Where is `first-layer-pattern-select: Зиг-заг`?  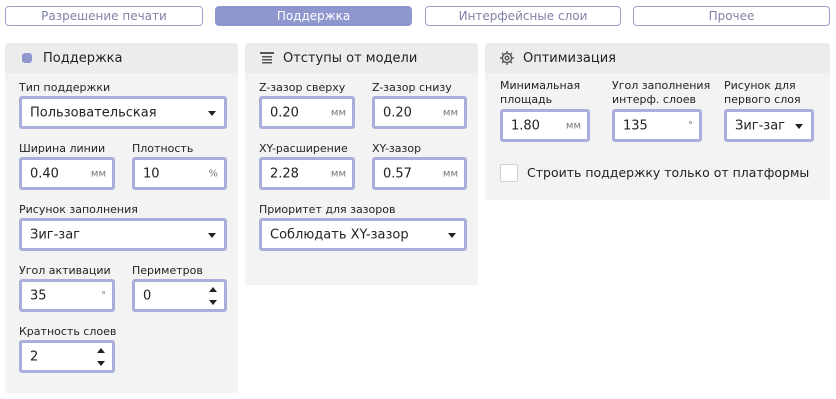
first-layer-pattern-select: Зиг-заг is located at coordinates (769, 125).